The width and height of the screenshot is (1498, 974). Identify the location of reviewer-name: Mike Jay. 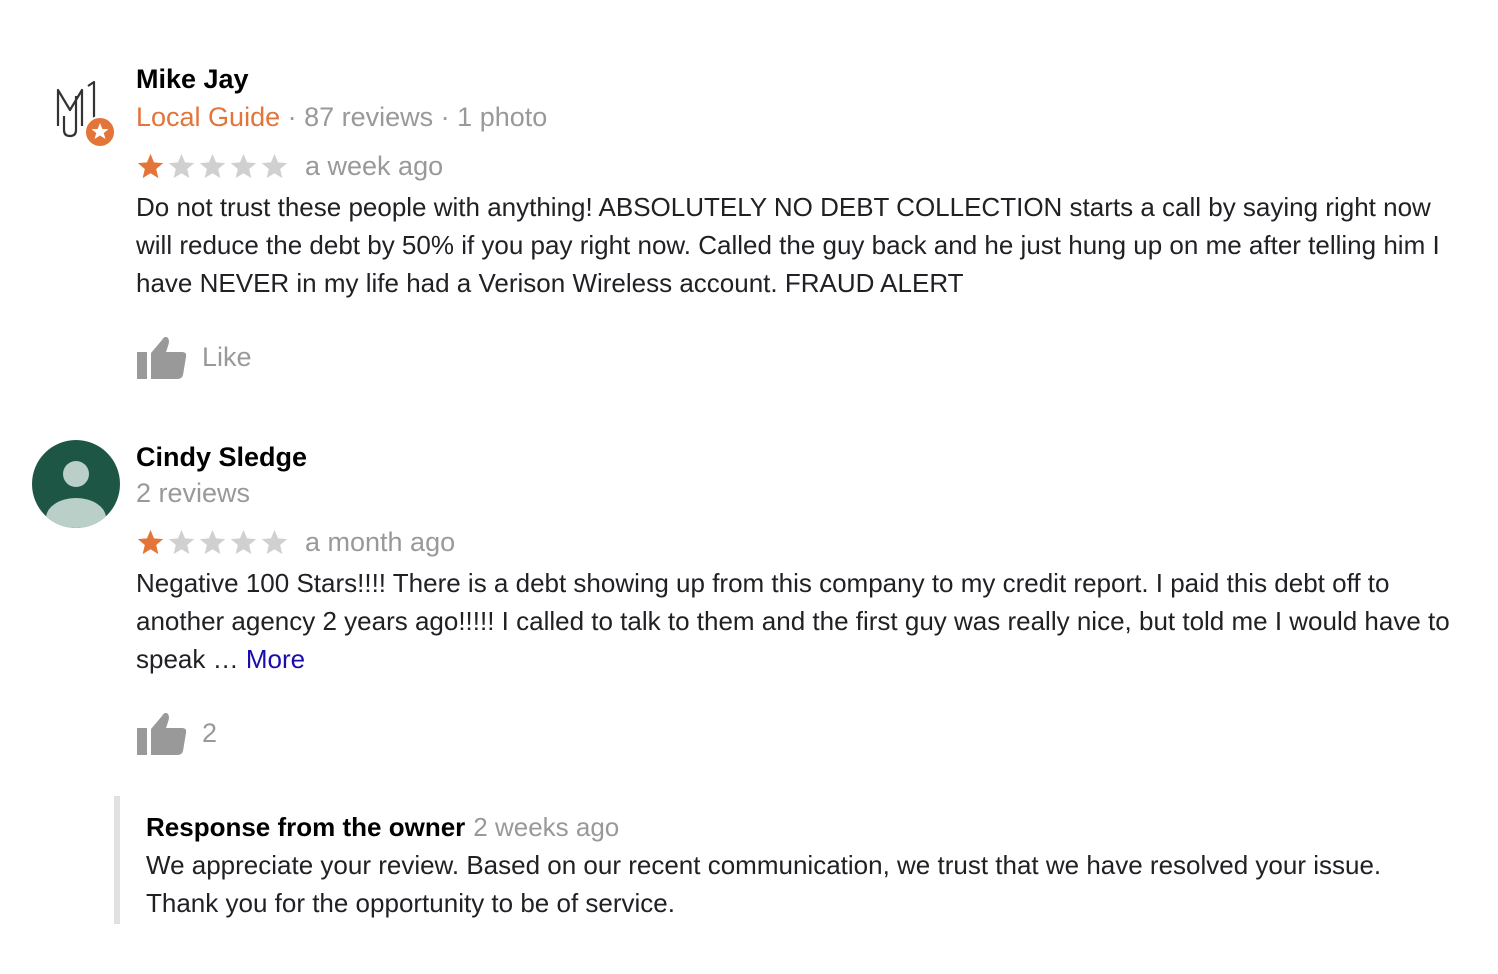
(801, 79).